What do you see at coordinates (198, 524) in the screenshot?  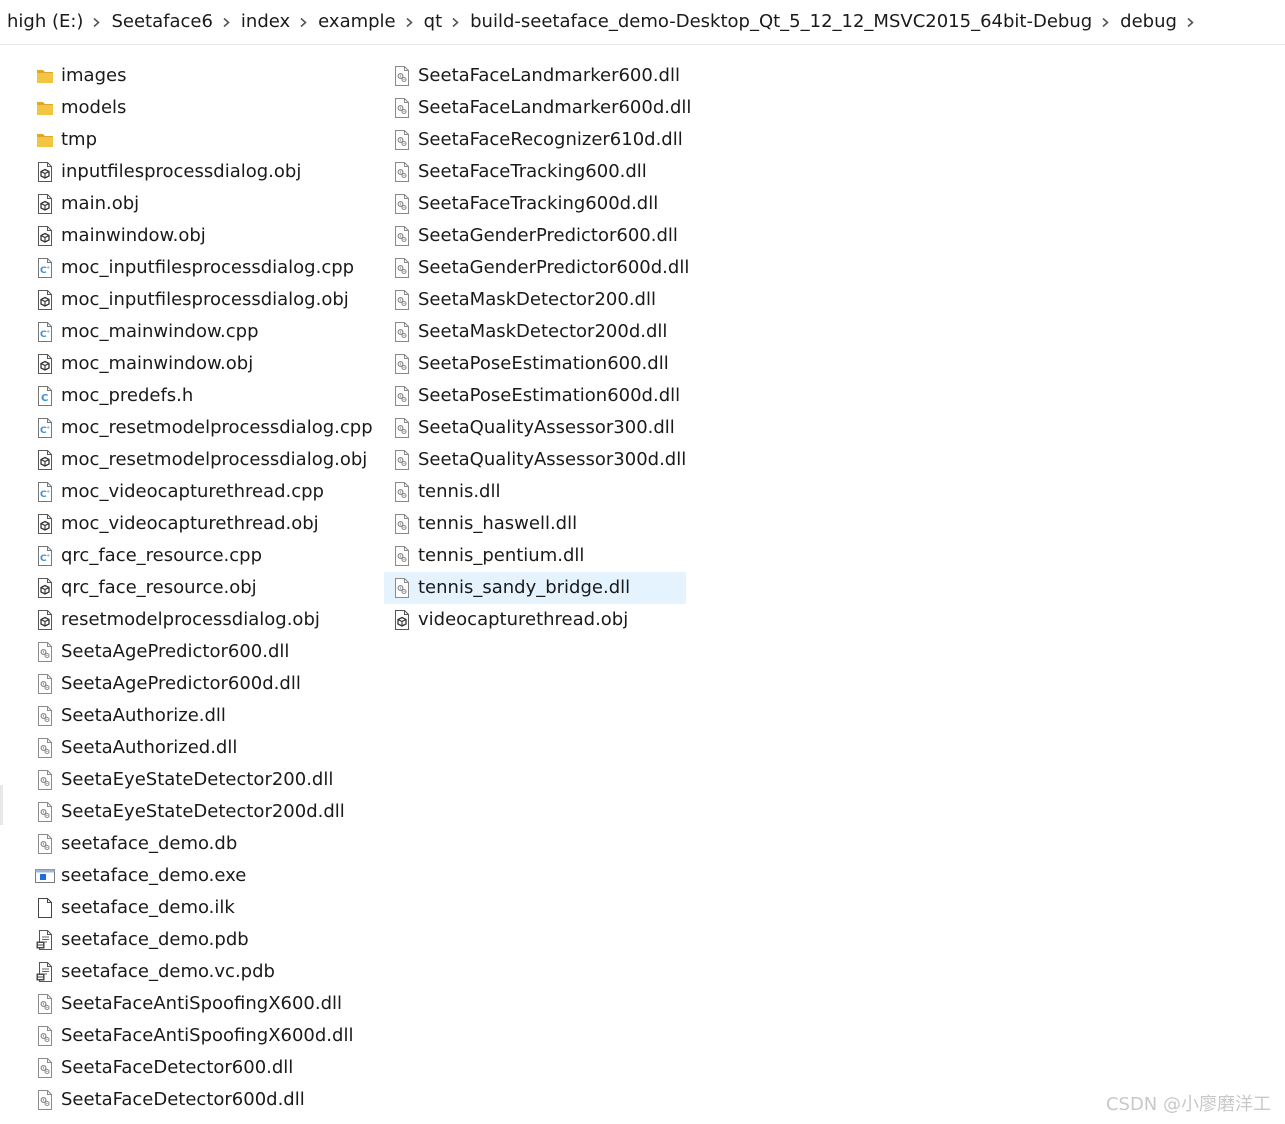 I see `file-item: moc_videocapturethread.obj` at bounding box center [198, 524].